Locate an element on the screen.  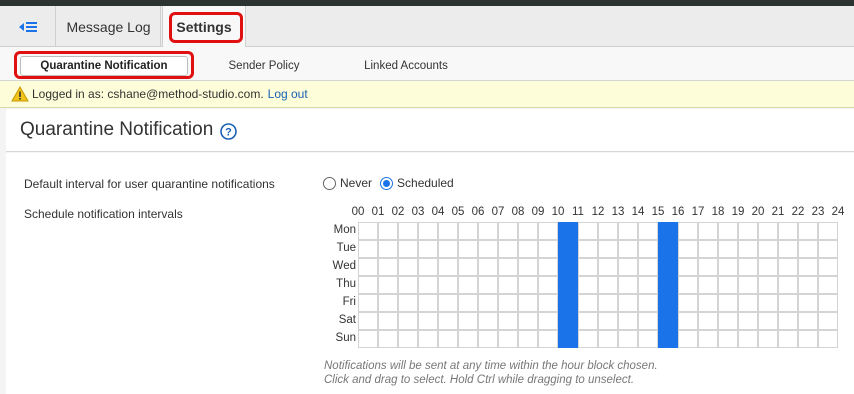
radio-scheduled: Scheduled is located at coordinates (417, 183).